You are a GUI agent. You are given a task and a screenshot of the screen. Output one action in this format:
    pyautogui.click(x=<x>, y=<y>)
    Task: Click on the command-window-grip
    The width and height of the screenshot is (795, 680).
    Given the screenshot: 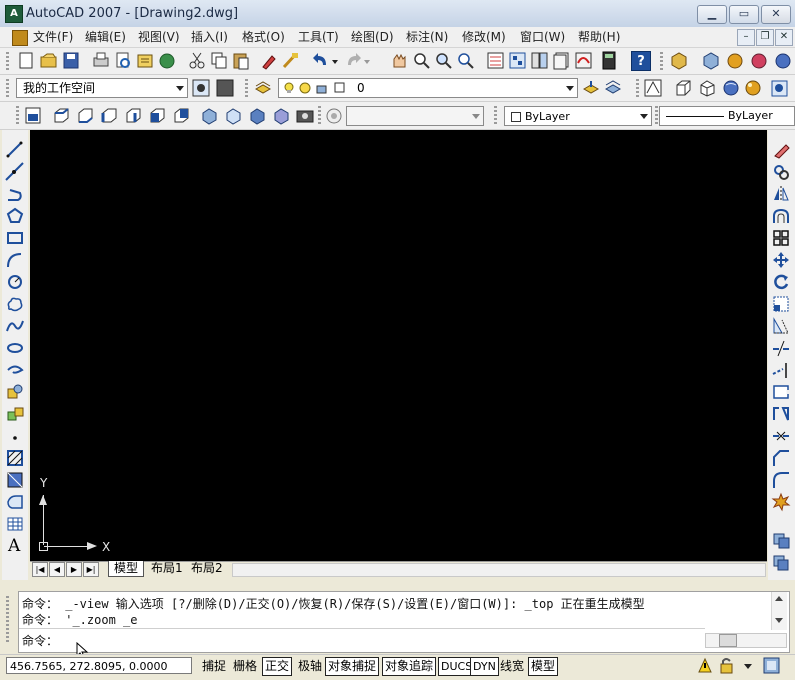 What is the action you would take?
    pyautogui.click(x=7, y=620)
    